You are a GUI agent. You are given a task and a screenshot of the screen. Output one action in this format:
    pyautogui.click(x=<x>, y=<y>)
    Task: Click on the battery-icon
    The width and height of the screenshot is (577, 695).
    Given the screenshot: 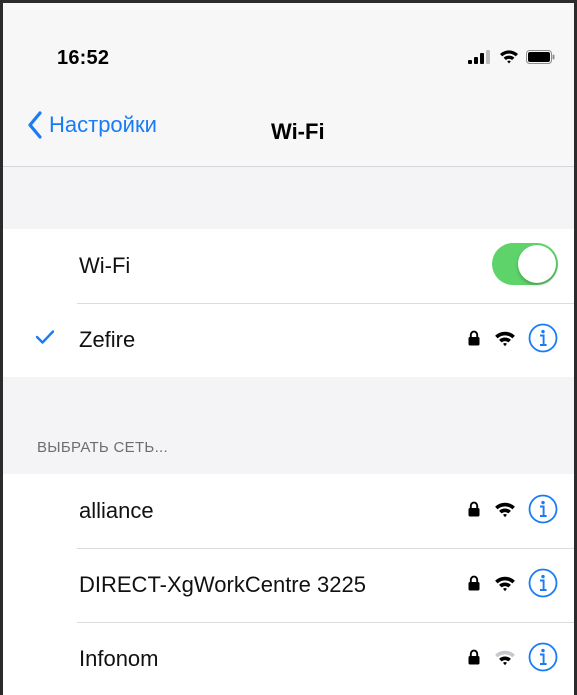 What is the action you would take?
    pyautogui.click(x=540, y=56)
    